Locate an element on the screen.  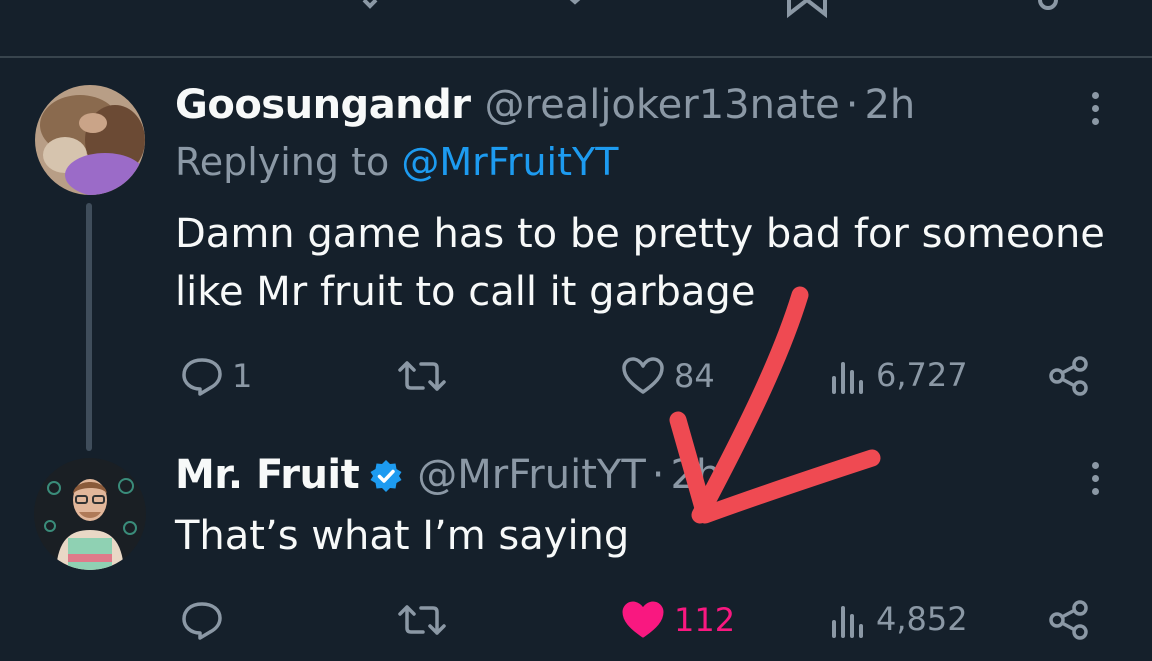
mention-link: @MrFruitYT is located at coordinates (509, 162).